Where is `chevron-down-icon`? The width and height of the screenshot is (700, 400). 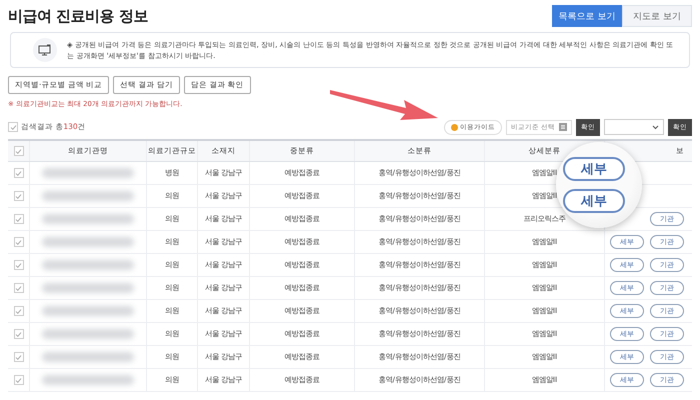 chevron-down-icon is located at coordinates (655, 127).